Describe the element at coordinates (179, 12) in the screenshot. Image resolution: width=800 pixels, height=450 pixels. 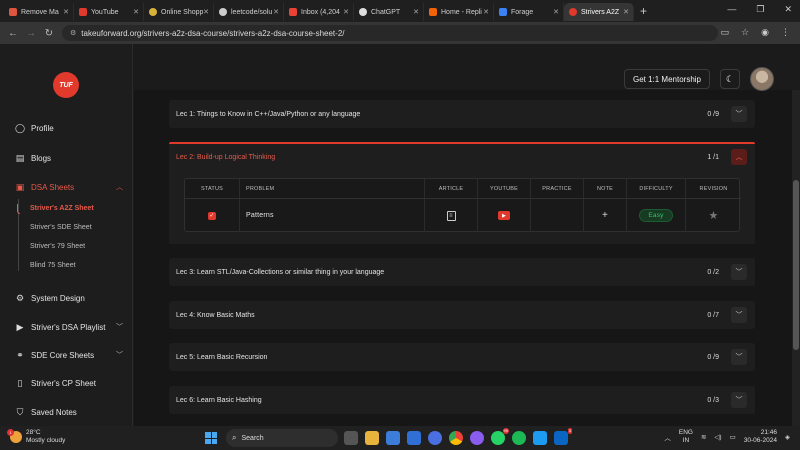
I see `browser-tab: Online Shopp ✕` at that location.